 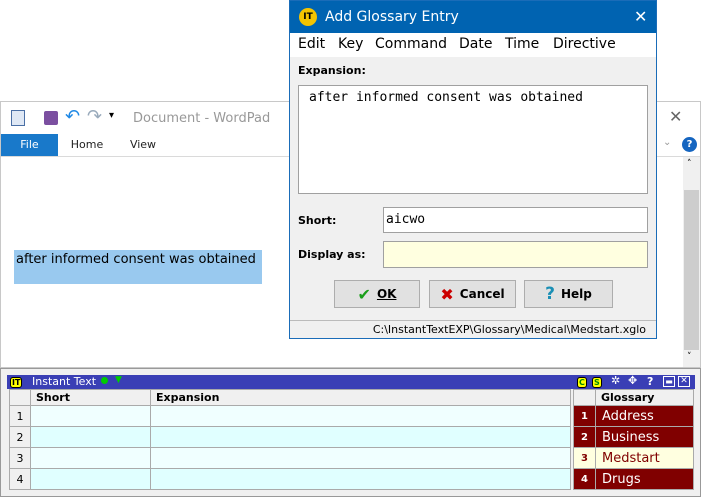 I want to click on display-as-input, so click(x=515, y=254).